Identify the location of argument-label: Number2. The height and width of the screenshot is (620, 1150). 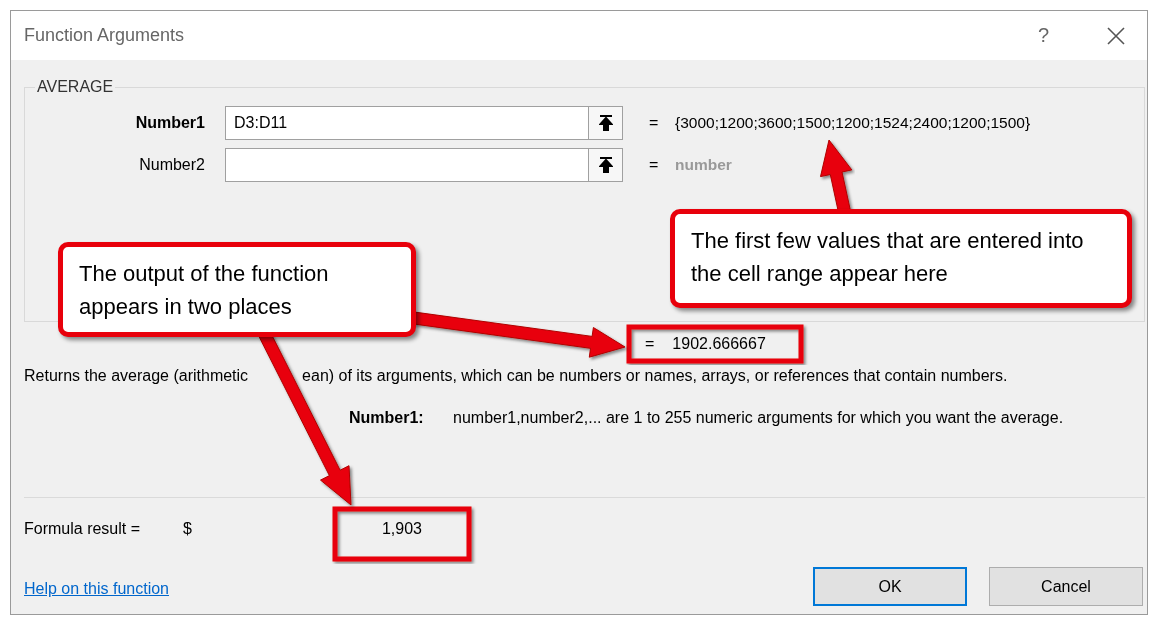
(171, 165).